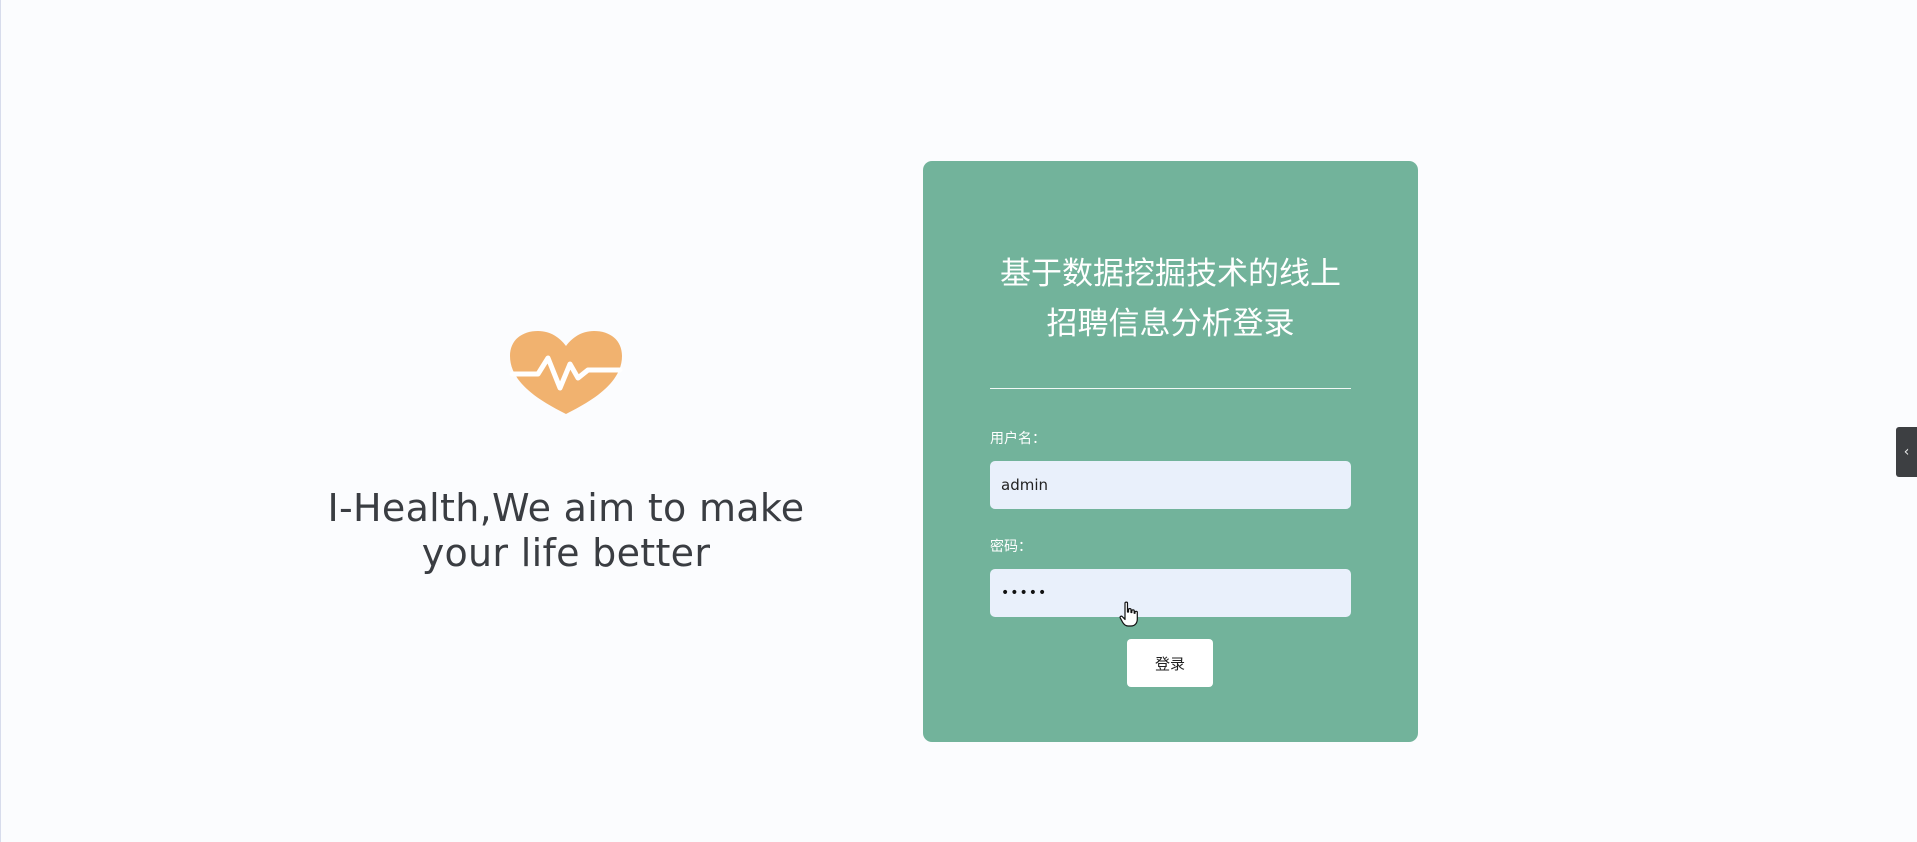  I want to click on slogan-line-2: your life better, so click(566, 553).